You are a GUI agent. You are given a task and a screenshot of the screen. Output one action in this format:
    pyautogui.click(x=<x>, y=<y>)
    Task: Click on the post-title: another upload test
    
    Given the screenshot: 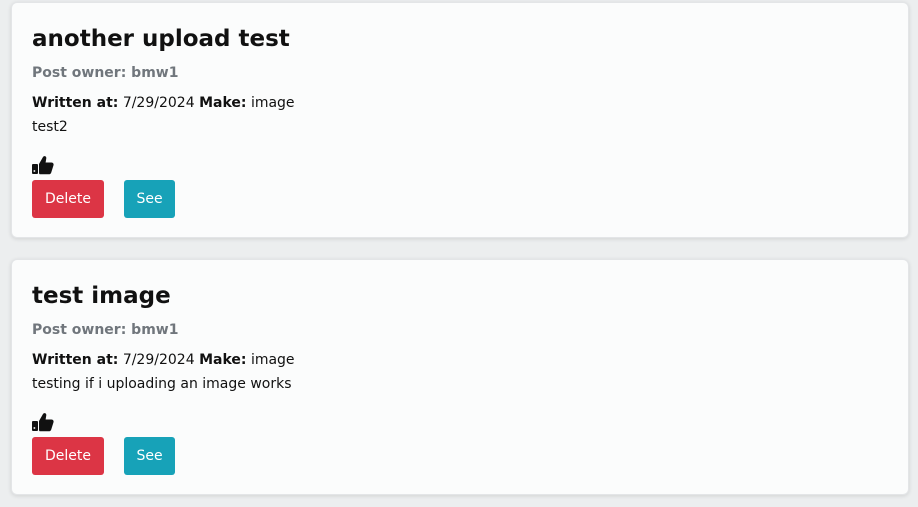 What is the action you would take?
    pyautogui.click(x=161, y=39)
    